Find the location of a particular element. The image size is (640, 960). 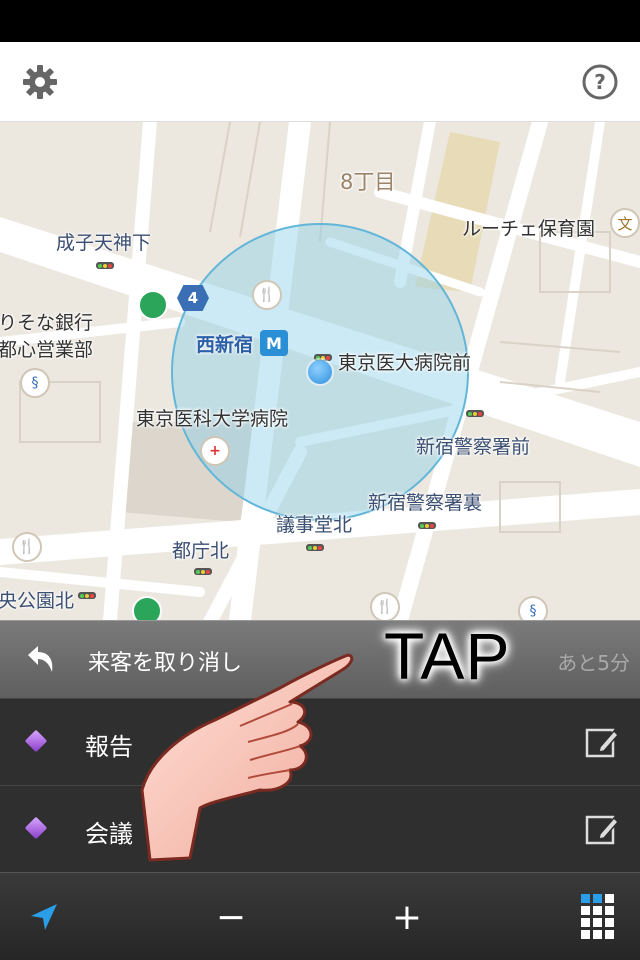

question-circle-icon: ? is located at coordinates (600, 82).